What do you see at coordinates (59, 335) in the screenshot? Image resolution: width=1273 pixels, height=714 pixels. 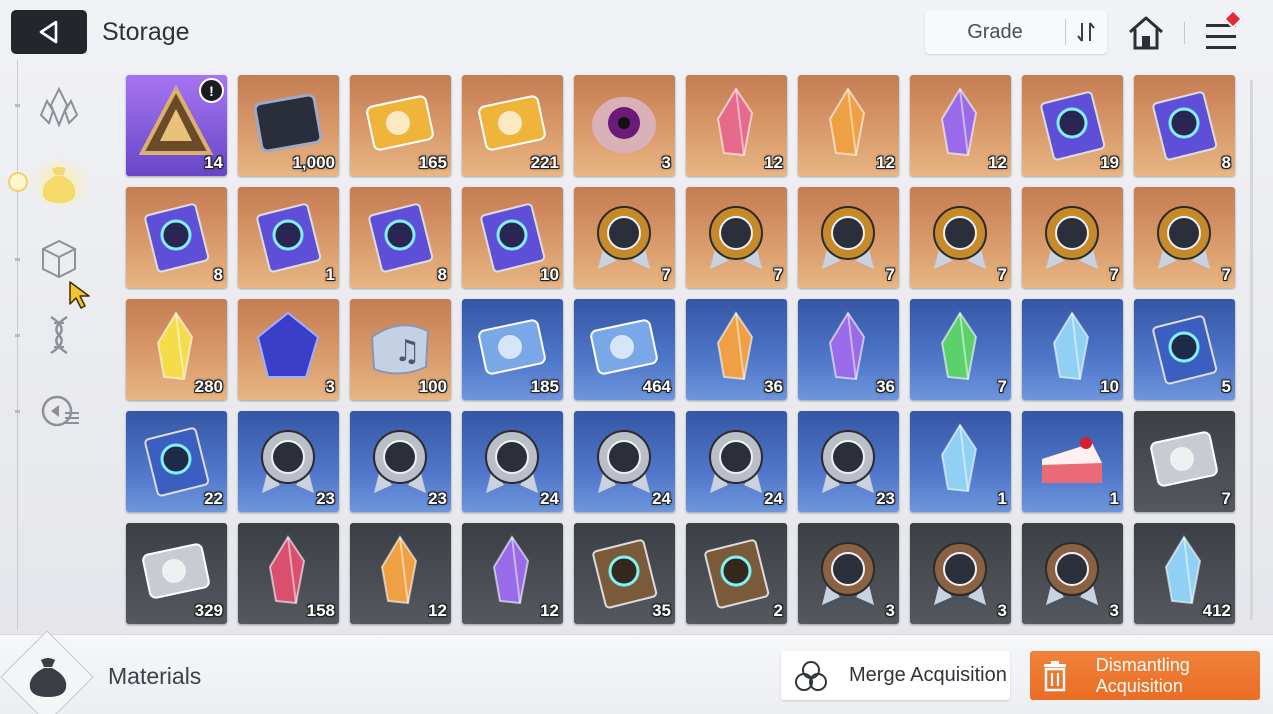 I see `sidebar-item-genes` at bounding box center [59, 335].